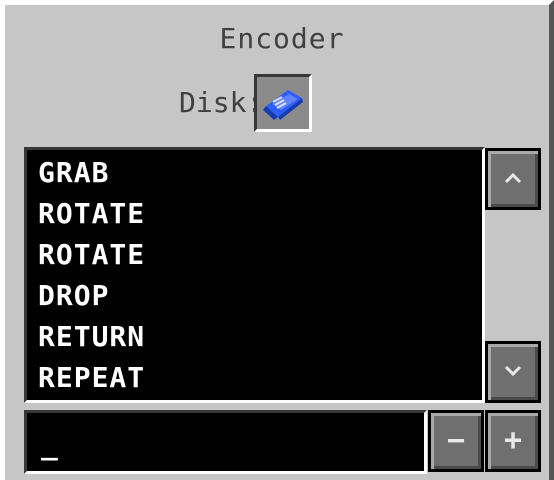 This screenshot has height=480, width=554. Describe the element at coordinates (91, 213) in the screenshot. I see `instruction-rotate-1: ROTATE` at that location.